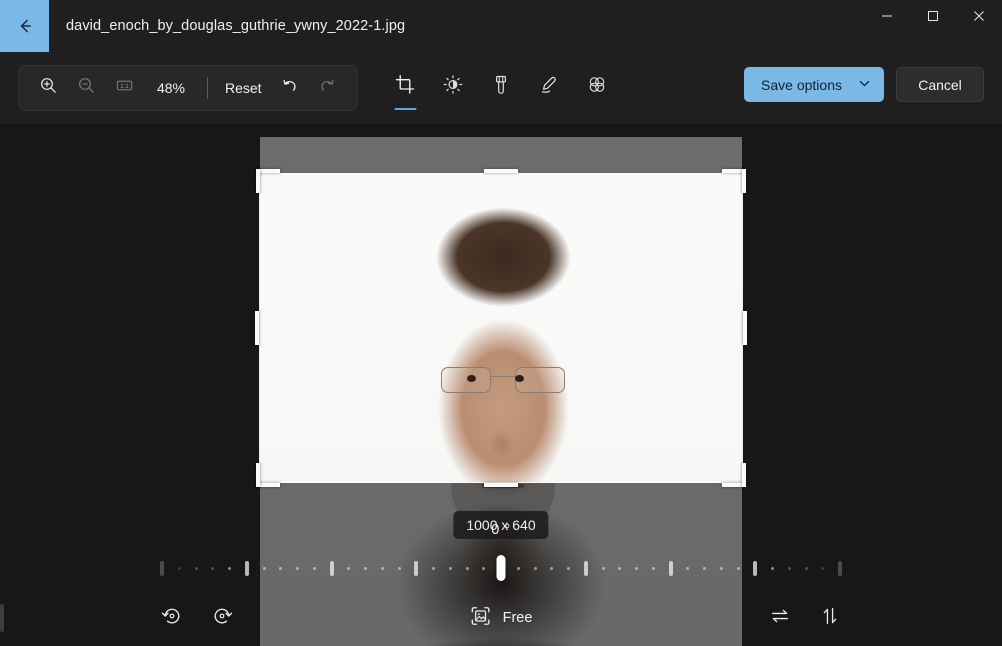  I want to click on close-icon, so click(979, 17).